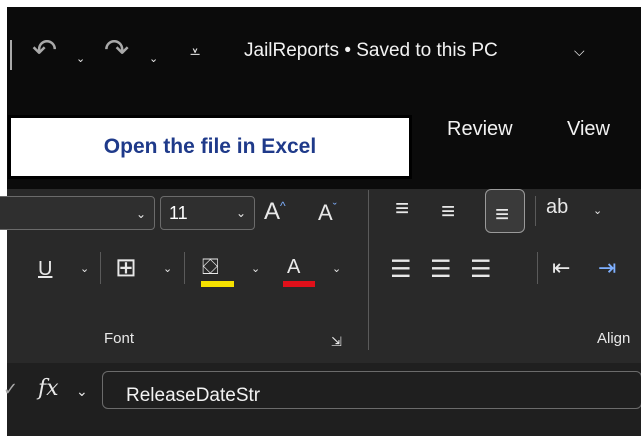 The height and width of the screenshot is (436, 641). I want to click on align-center-icon: ☰, so click(441, 269).